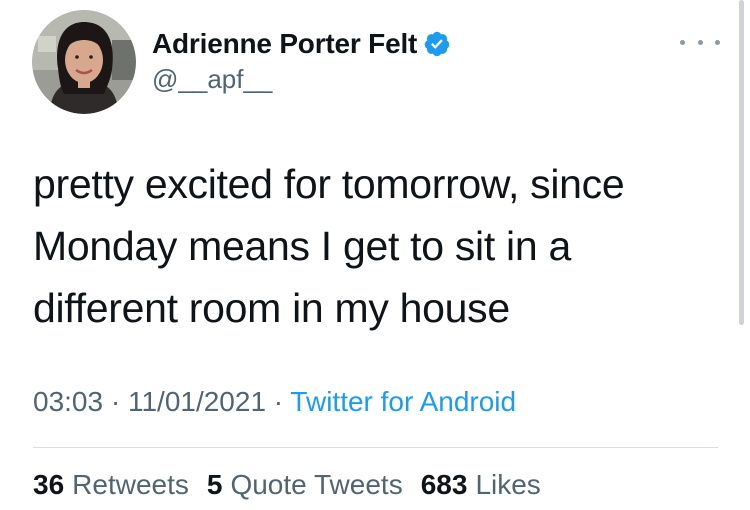  I want to click on quote-tweets-stat: 5 Quote Tweets, so click(305, 485).